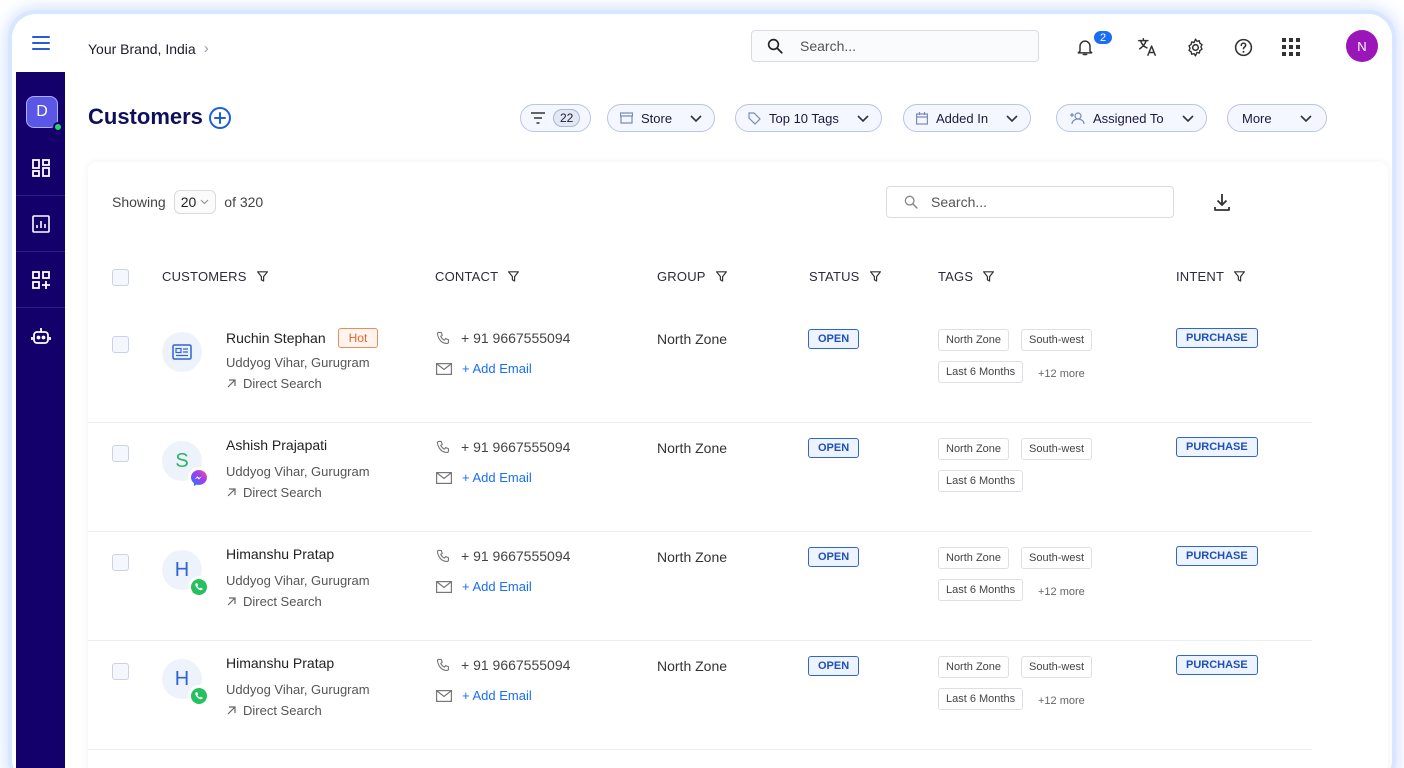 This screenshot has height=768, width=1404. Describe the element at coordinates (626, 118) in the screenshot. I see `store-icon` at that location.